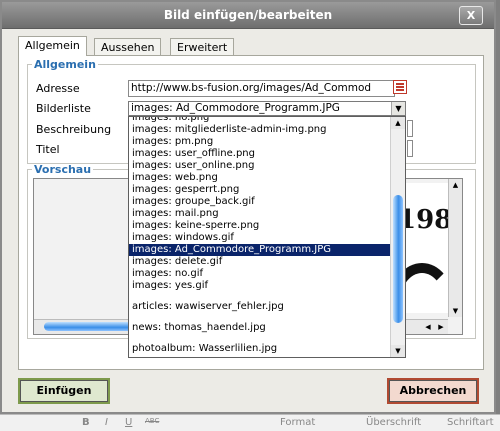 This screenshot has width=500, height=431. Describe the element at coordinates (259, 190) in the screenshot. I see `dropdown-option: images: gesperrt.png` at that location.